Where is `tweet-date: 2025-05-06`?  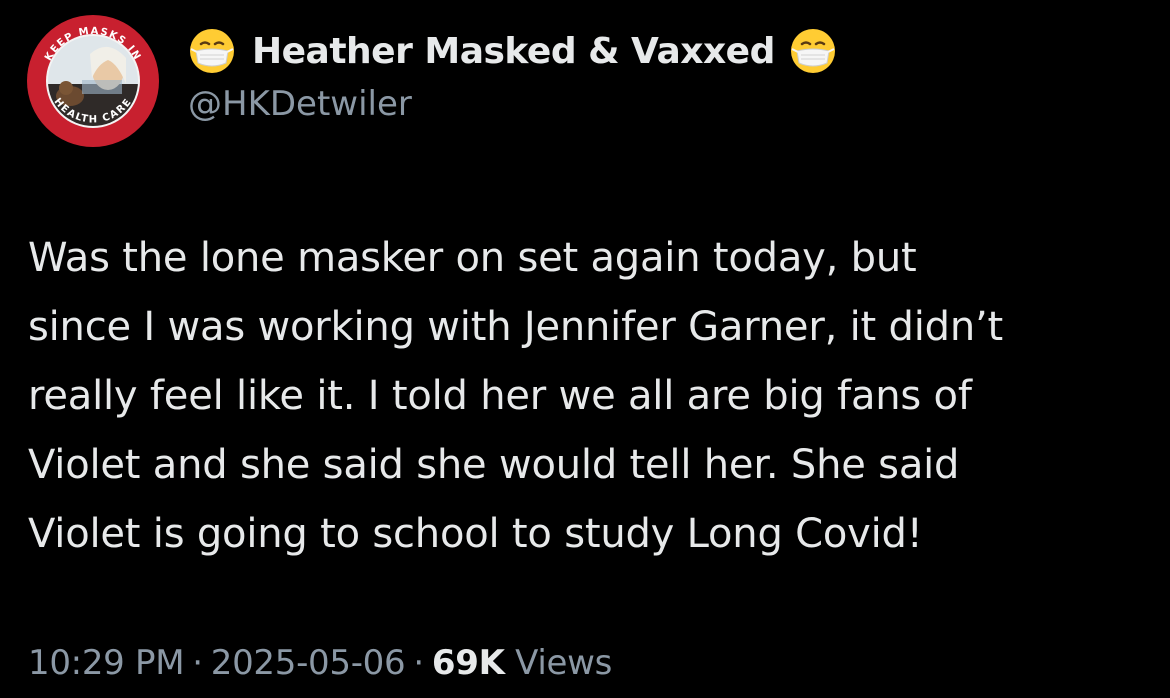 tweet-date: 2025-05-06 is located at coordinates (308, 663).